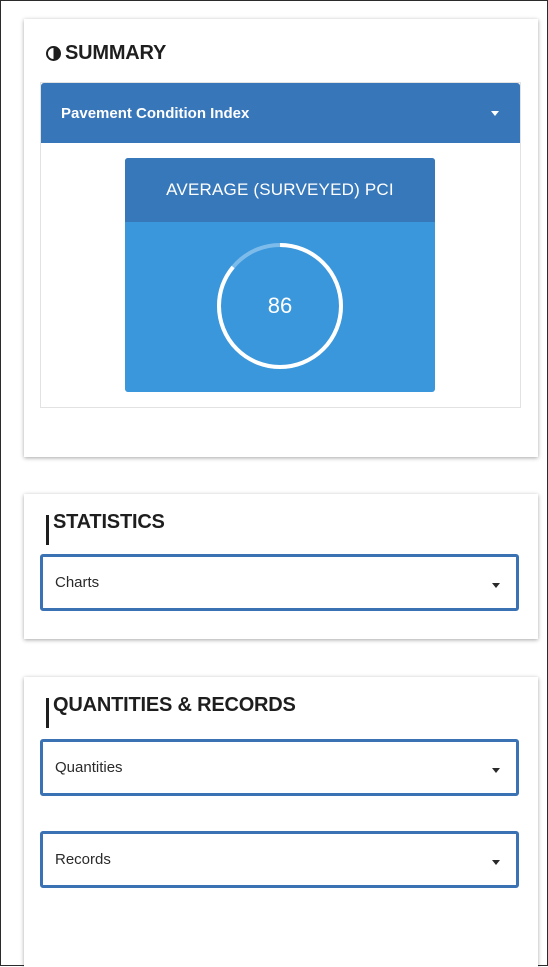 This screenshot has width=548, height=967. What do you see at coordinates (280, 190) in the screenshot?
I see `pci-tile-title: AVERAGE (SURVEYED) PCI` at bounding box center [280, 190].